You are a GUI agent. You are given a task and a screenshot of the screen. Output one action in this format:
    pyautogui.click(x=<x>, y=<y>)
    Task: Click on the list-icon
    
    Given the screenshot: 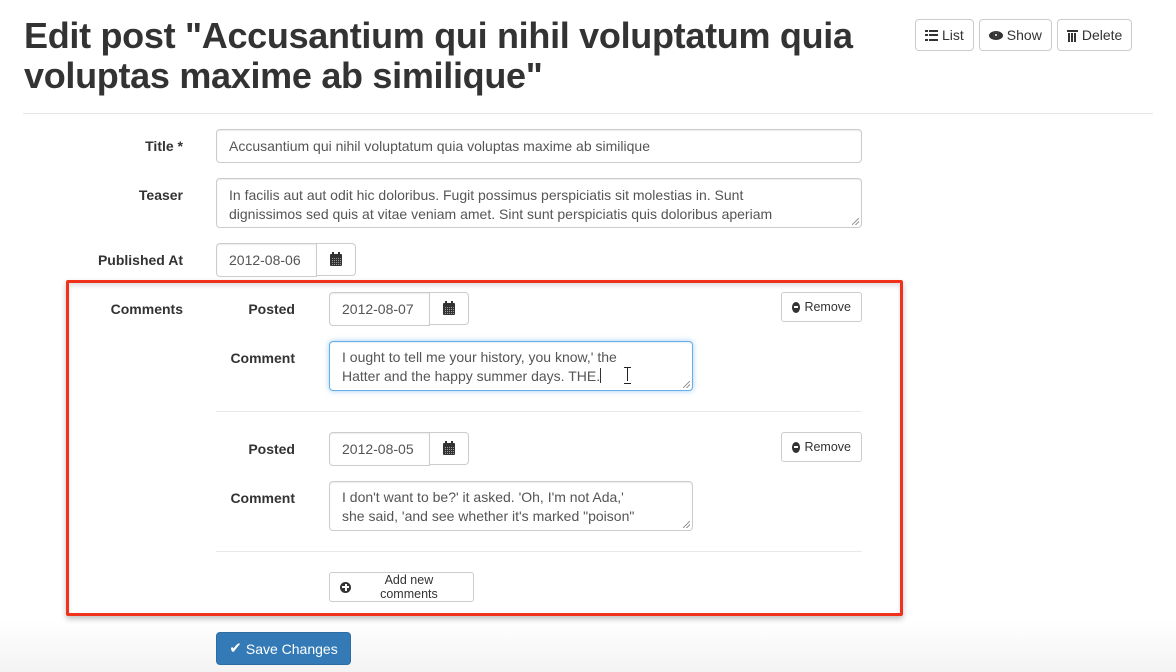 What is the action you would take?
    pyautogui.click(x=931, y=35)
    